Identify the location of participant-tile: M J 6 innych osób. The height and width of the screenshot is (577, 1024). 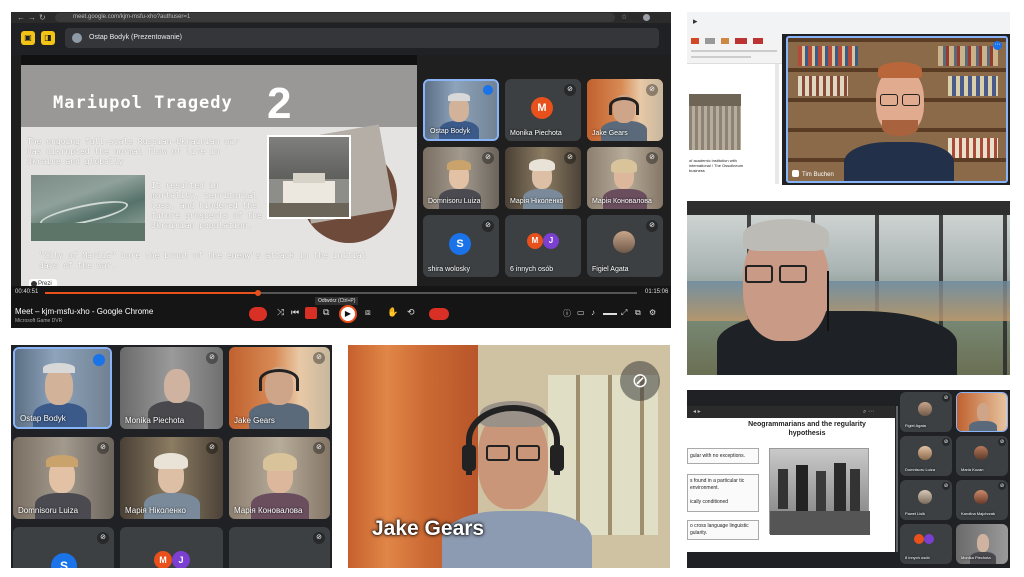
(543, 246).